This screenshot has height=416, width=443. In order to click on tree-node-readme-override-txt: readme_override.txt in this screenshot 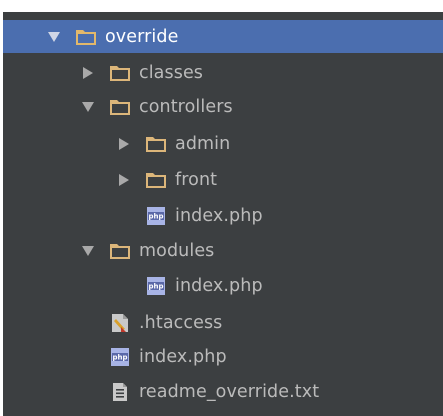, I will do `click(223, 391)`.